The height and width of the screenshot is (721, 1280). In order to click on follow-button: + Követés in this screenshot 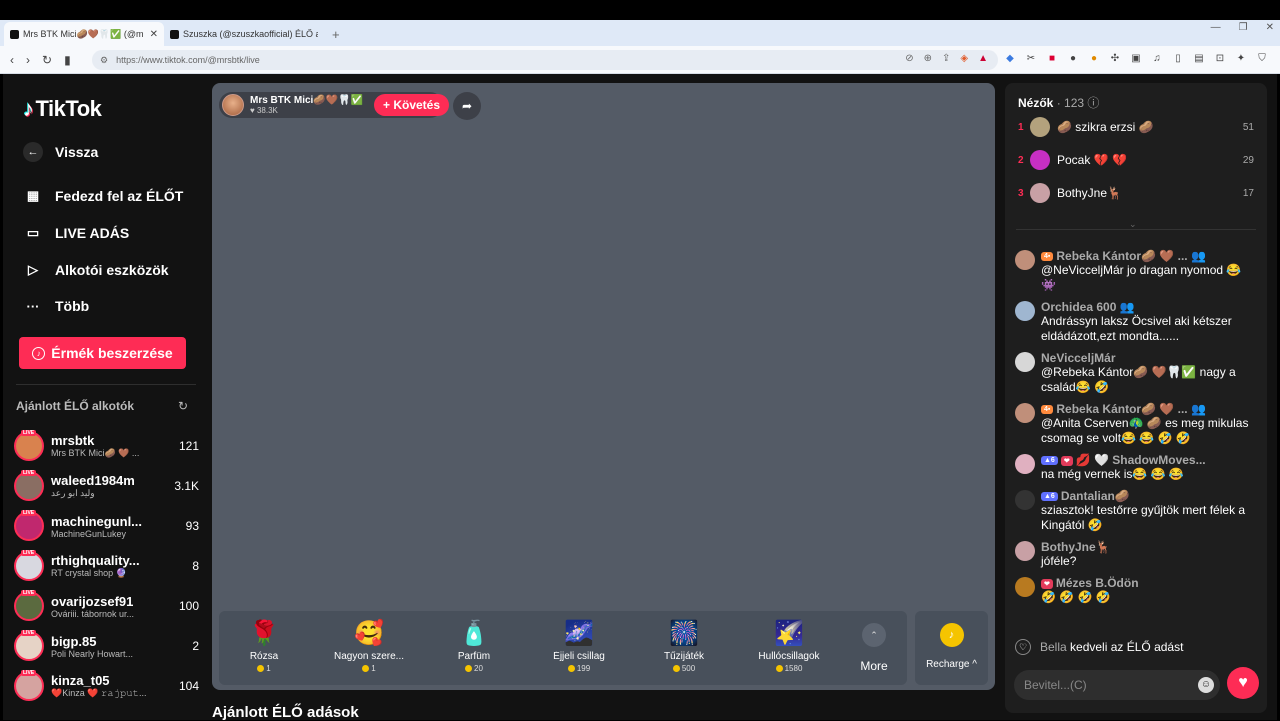, I will do `click(411, 105)`.